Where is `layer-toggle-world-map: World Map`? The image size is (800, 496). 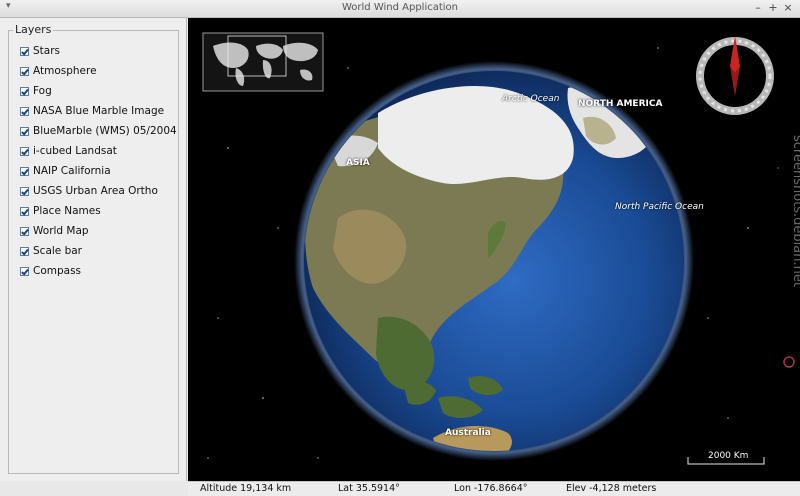 layer-toggle-world-map: World Map is located at coordinates (54, 231).